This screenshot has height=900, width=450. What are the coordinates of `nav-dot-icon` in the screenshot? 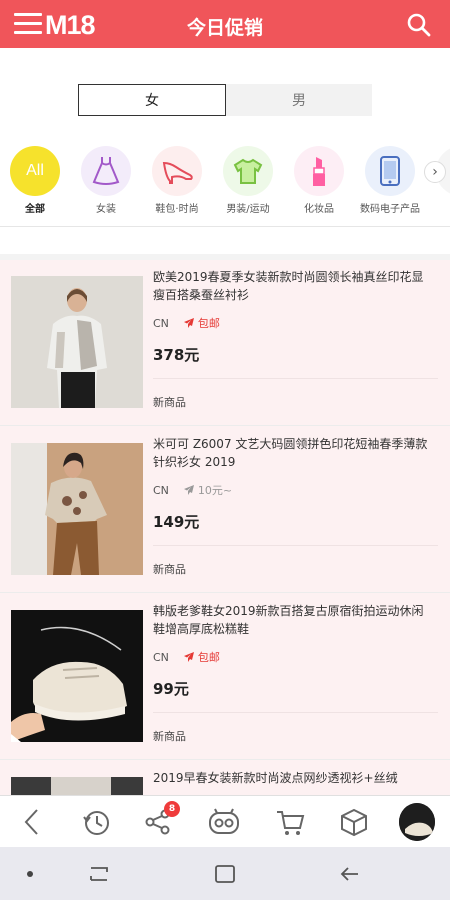 It's located at (30, 874).